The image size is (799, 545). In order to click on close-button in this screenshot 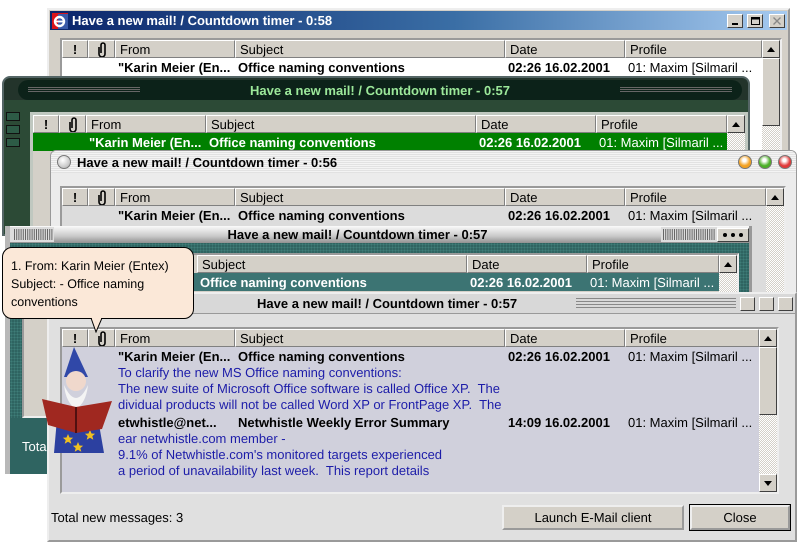, I will do `click(785, 162)`.